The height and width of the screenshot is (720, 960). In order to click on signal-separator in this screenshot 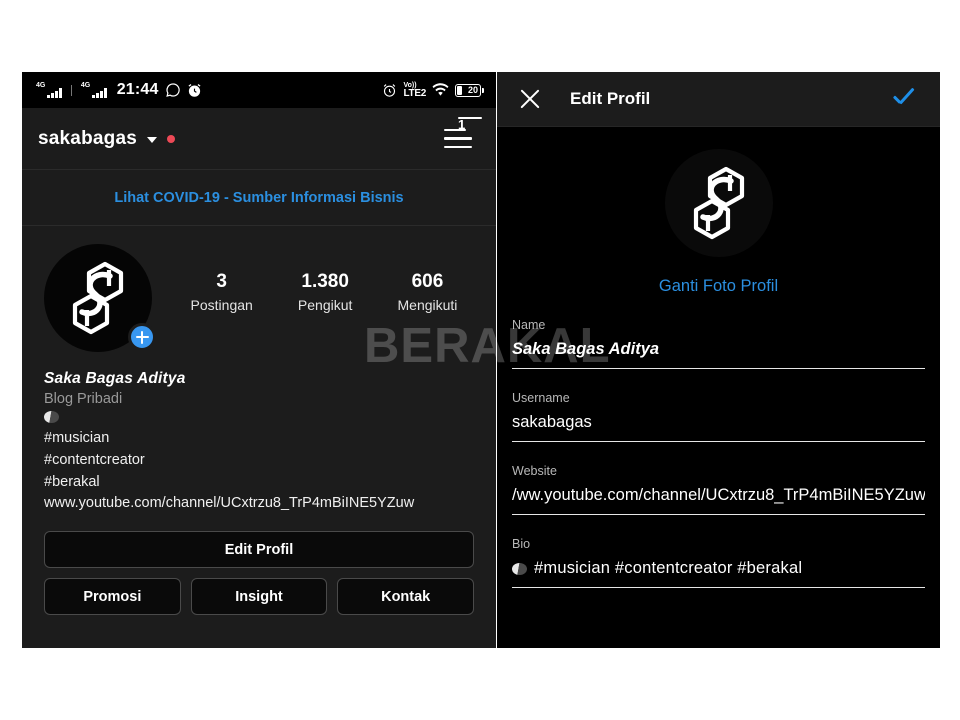, I will do `click(71, 90)`.